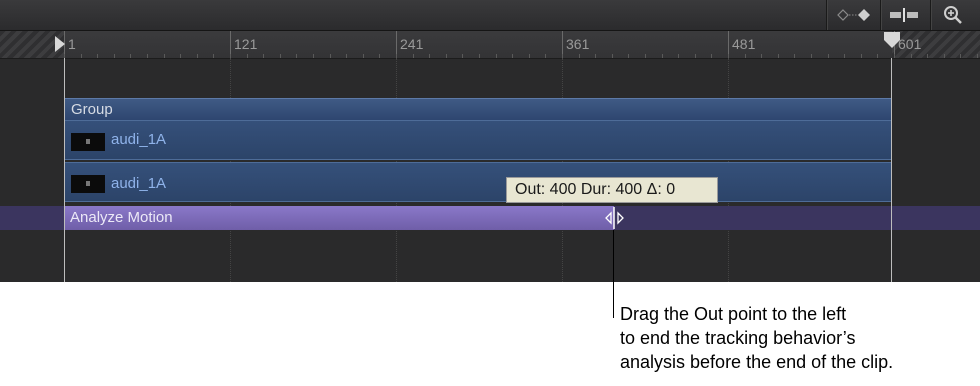 This screenshot has width=980, height=386. I want to click on clip-track-2: audi_1A, so click(478, 182).